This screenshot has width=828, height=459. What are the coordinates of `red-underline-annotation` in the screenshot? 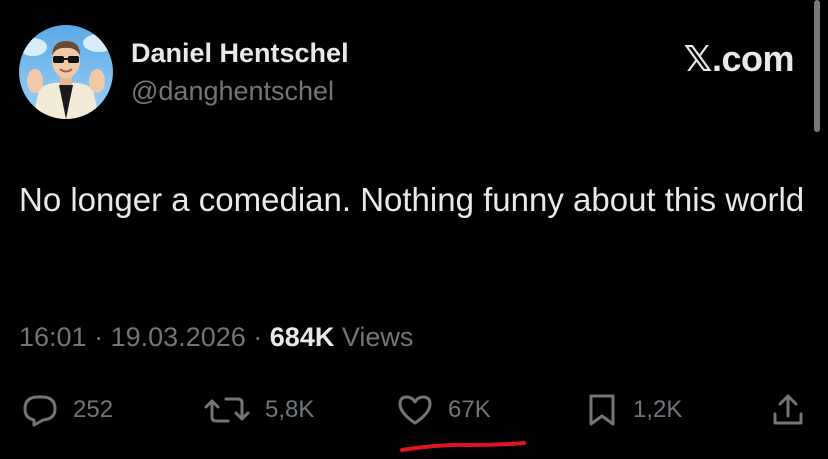 It's located at (463, 446).